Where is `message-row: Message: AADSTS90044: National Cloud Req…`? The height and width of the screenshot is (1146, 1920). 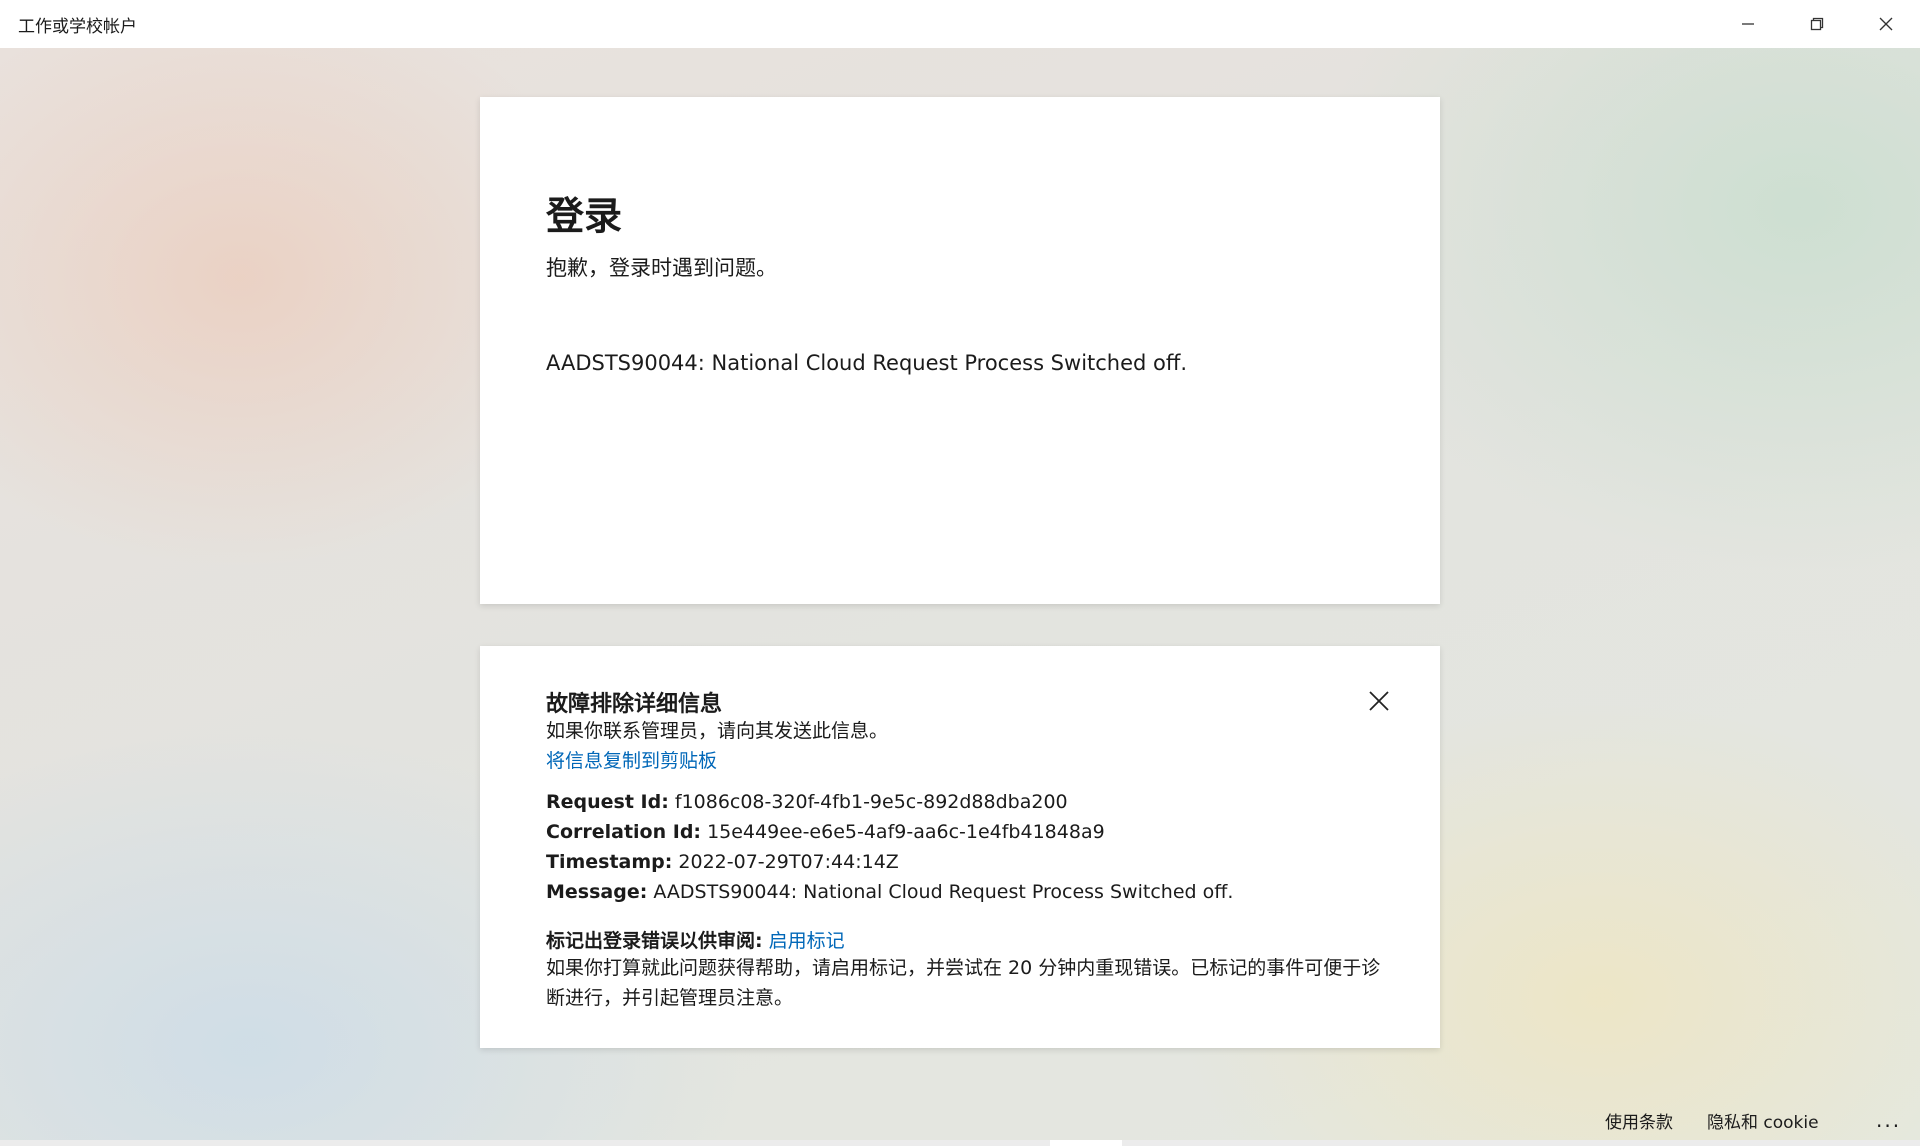 message-row: Message: AADSTS90044: National Cloud Req… is located at coordinates (889, 892).